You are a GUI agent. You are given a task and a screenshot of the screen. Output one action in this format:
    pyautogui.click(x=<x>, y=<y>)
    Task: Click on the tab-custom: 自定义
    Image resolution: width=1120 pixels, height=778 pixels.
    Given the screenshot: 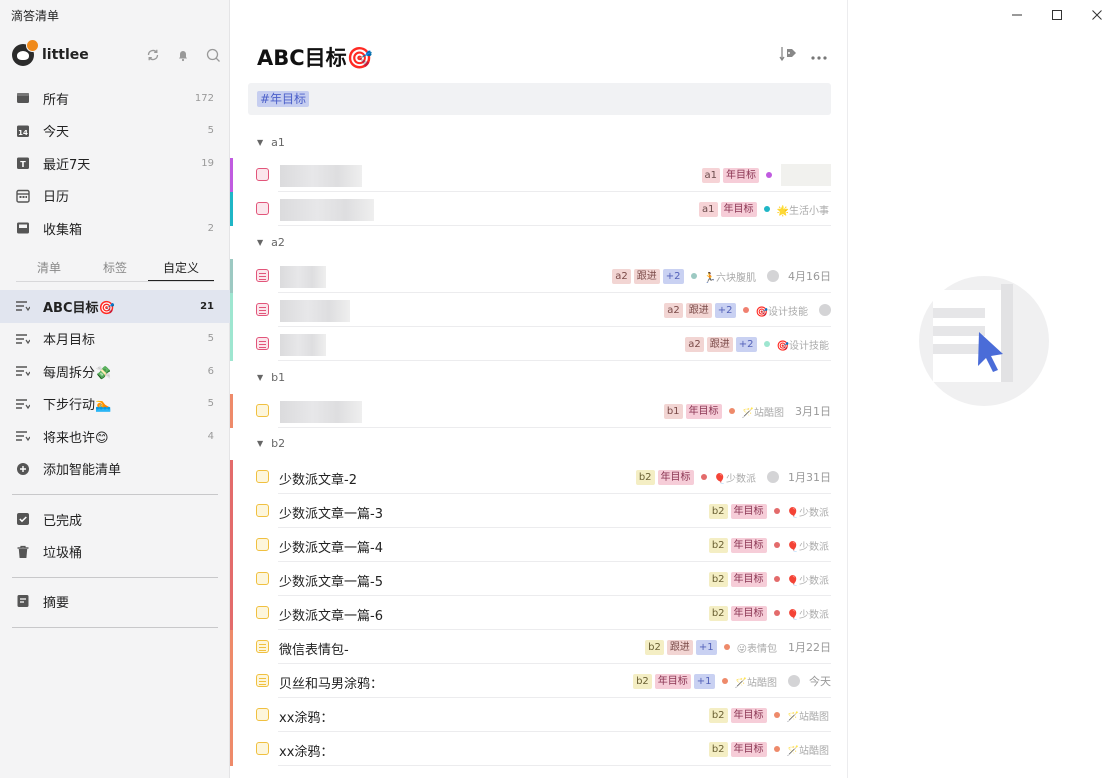 What is the action you would take?
    pyautogui.click(x=181, y=268)
    